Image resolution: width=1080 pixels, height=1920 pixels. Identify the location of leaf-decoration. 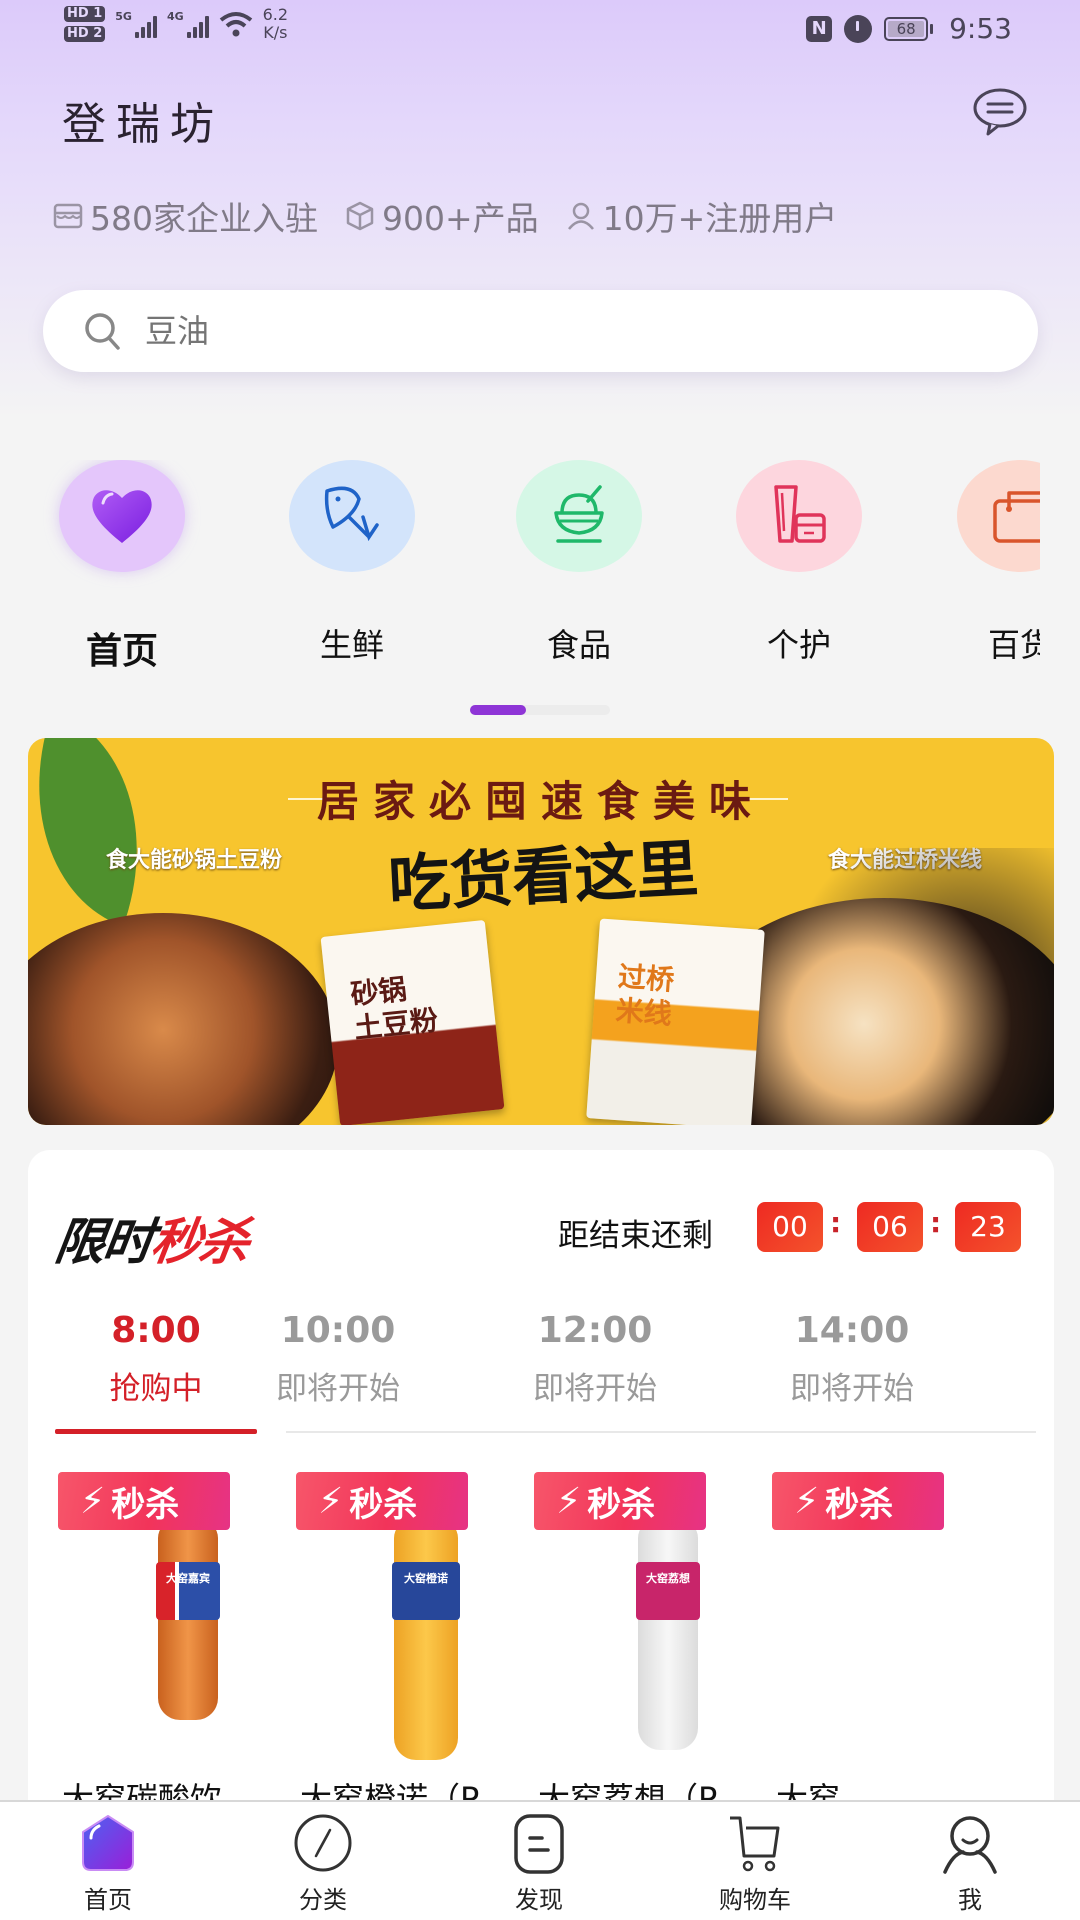
(106, 832).